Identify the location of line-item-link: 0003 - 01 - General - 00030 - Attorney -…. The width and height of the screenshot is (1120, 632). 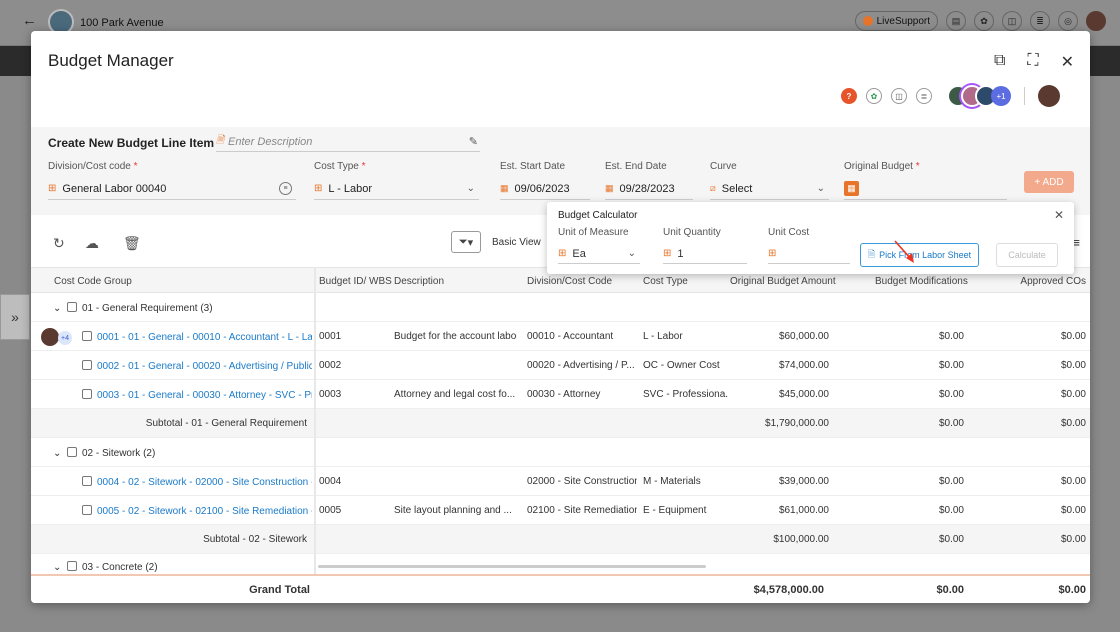
(204, 395).